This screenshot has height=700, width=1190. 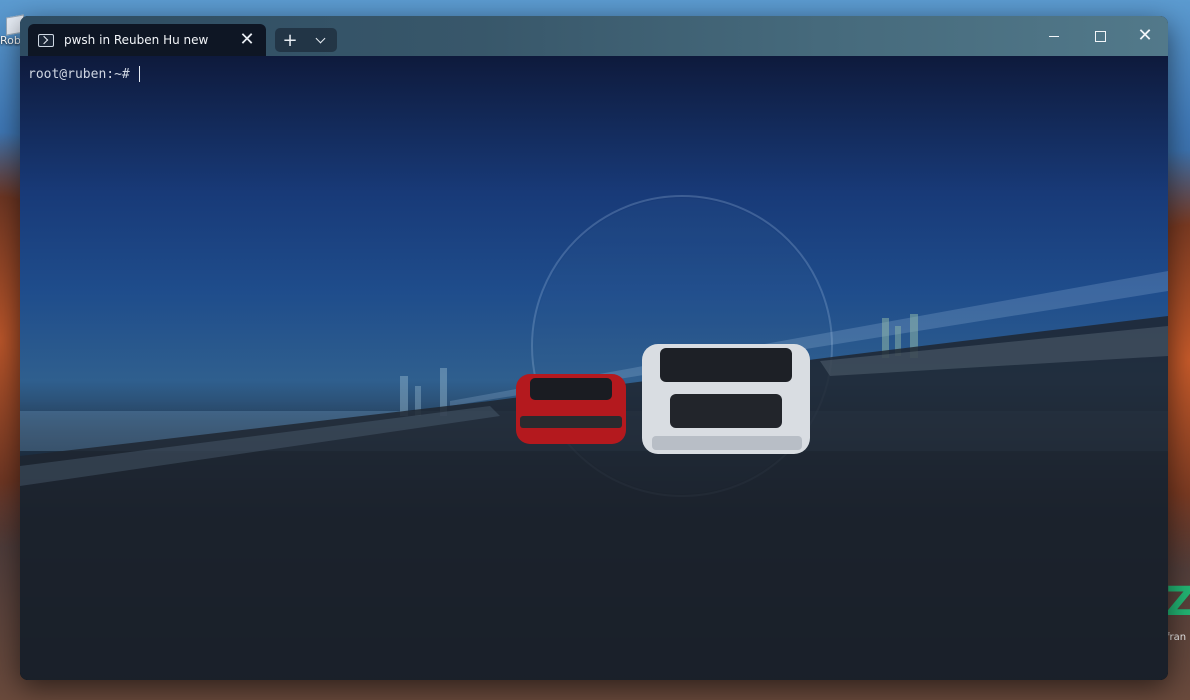 What do you see at coordinates (1178, 602) in the screenshot?
I see `z-logo-icon: Z` at bounding box center [1178, 602].